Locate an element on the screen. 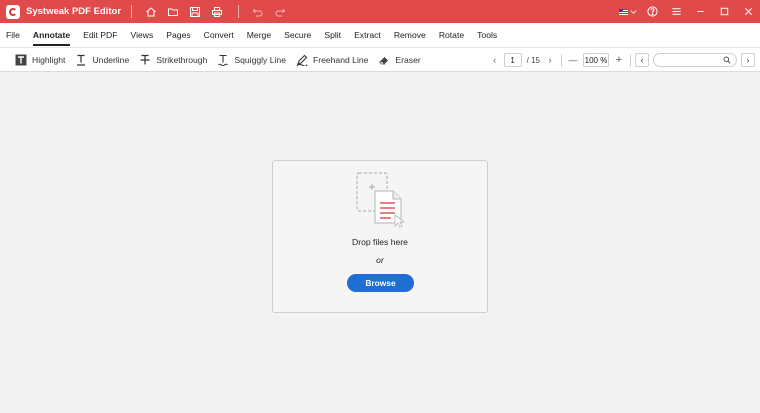 This screenshot has height=413, width=760. redo-icon is located at coordinates (280, 11).